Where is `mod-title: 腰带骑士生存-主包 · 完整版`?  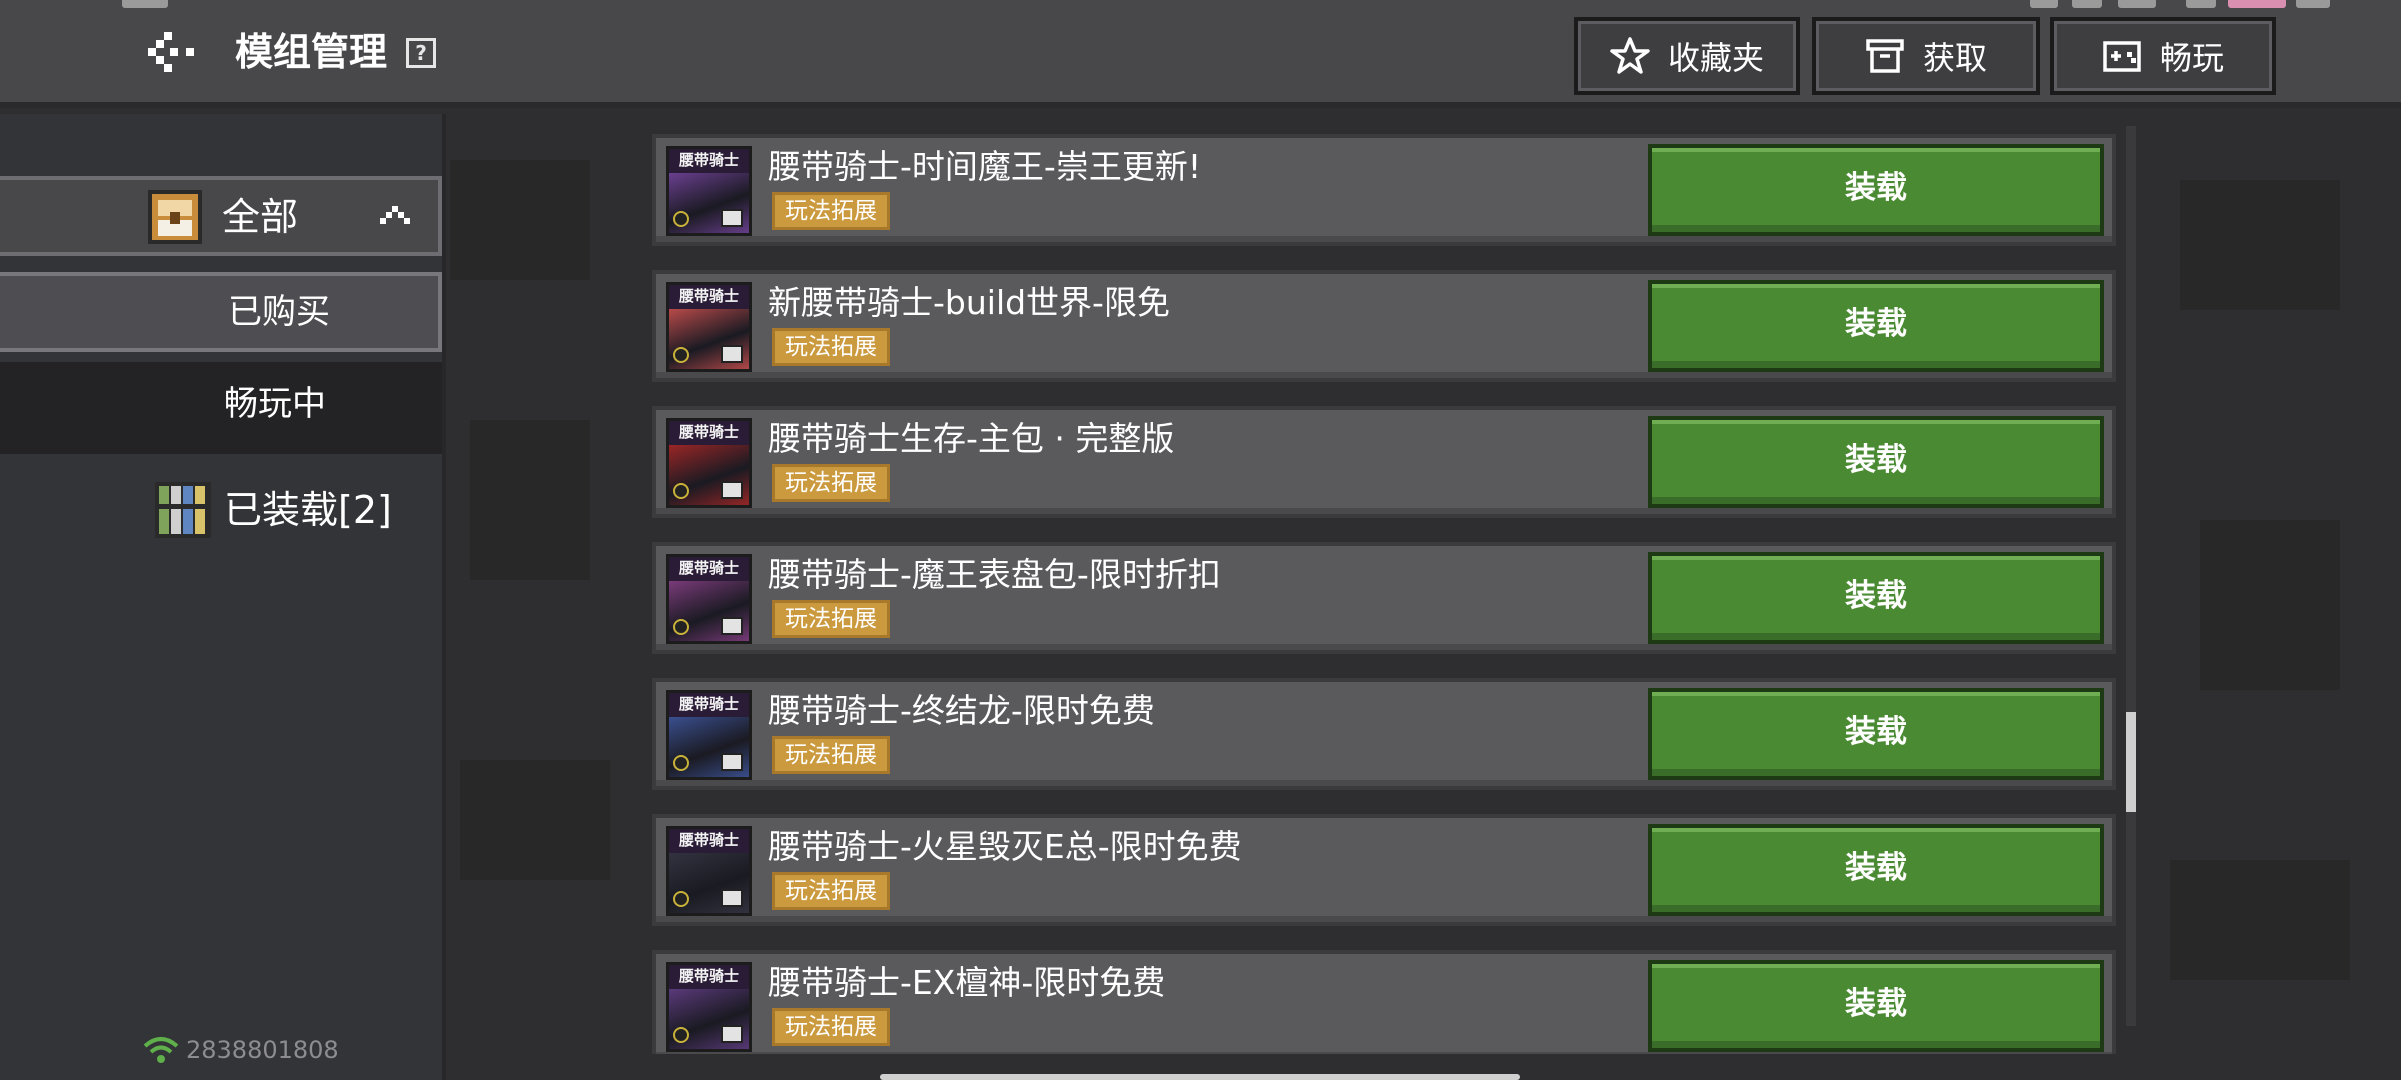
mod-title: 腰带骑士生存-主包 · 完整版 is located at coordinates (971, 438).